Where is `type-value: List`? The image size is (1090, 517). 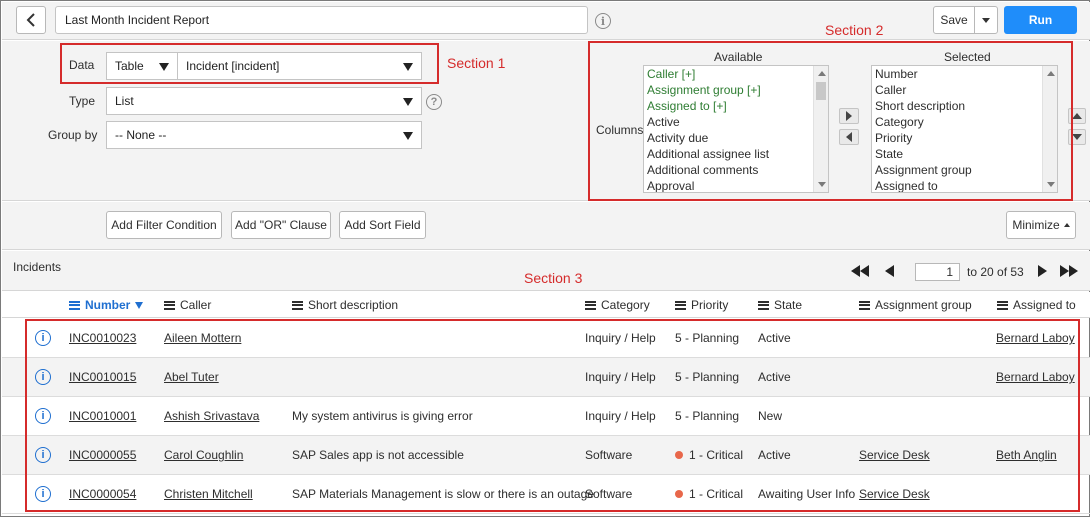 type-value: List is located at coordinates (124, 101).